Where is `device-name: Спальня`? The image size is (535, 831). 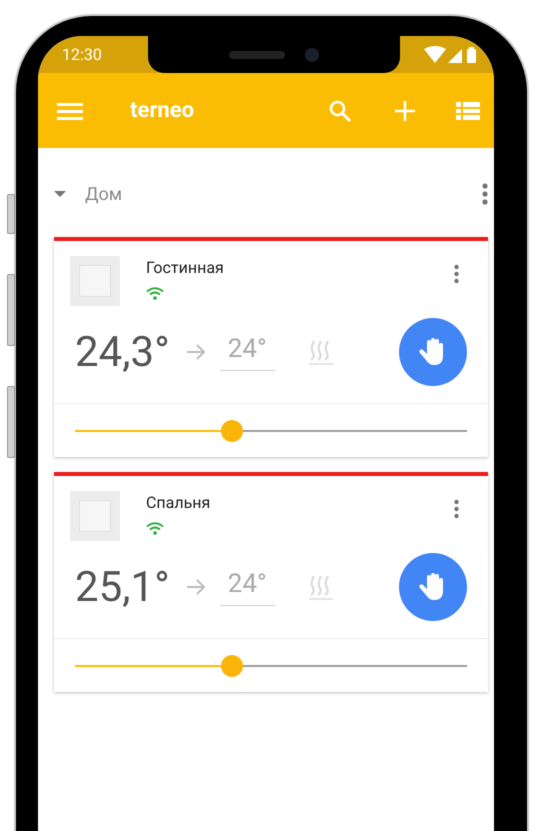
device-name: Спальня is located at coordinates (178, 502).